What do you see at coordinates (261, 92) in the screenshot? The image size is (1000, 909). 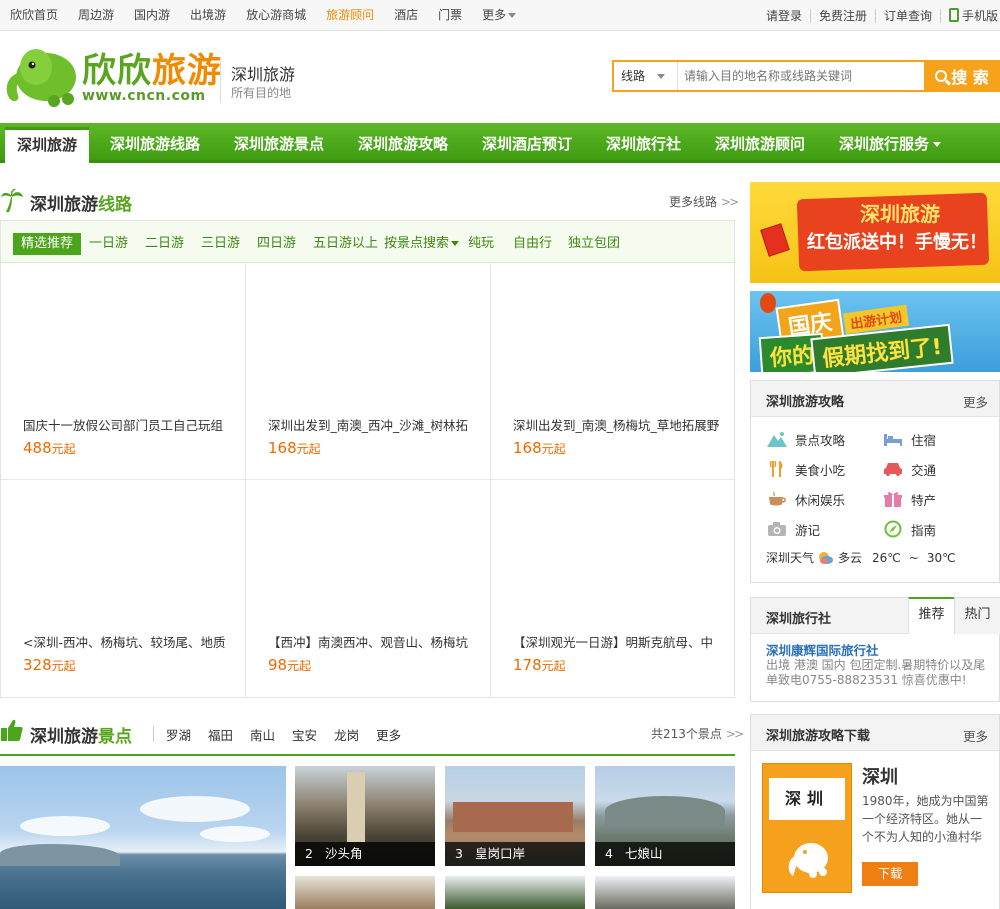 I see `all-destinations-link: 所有目的地` at bounding box center [261, 92].